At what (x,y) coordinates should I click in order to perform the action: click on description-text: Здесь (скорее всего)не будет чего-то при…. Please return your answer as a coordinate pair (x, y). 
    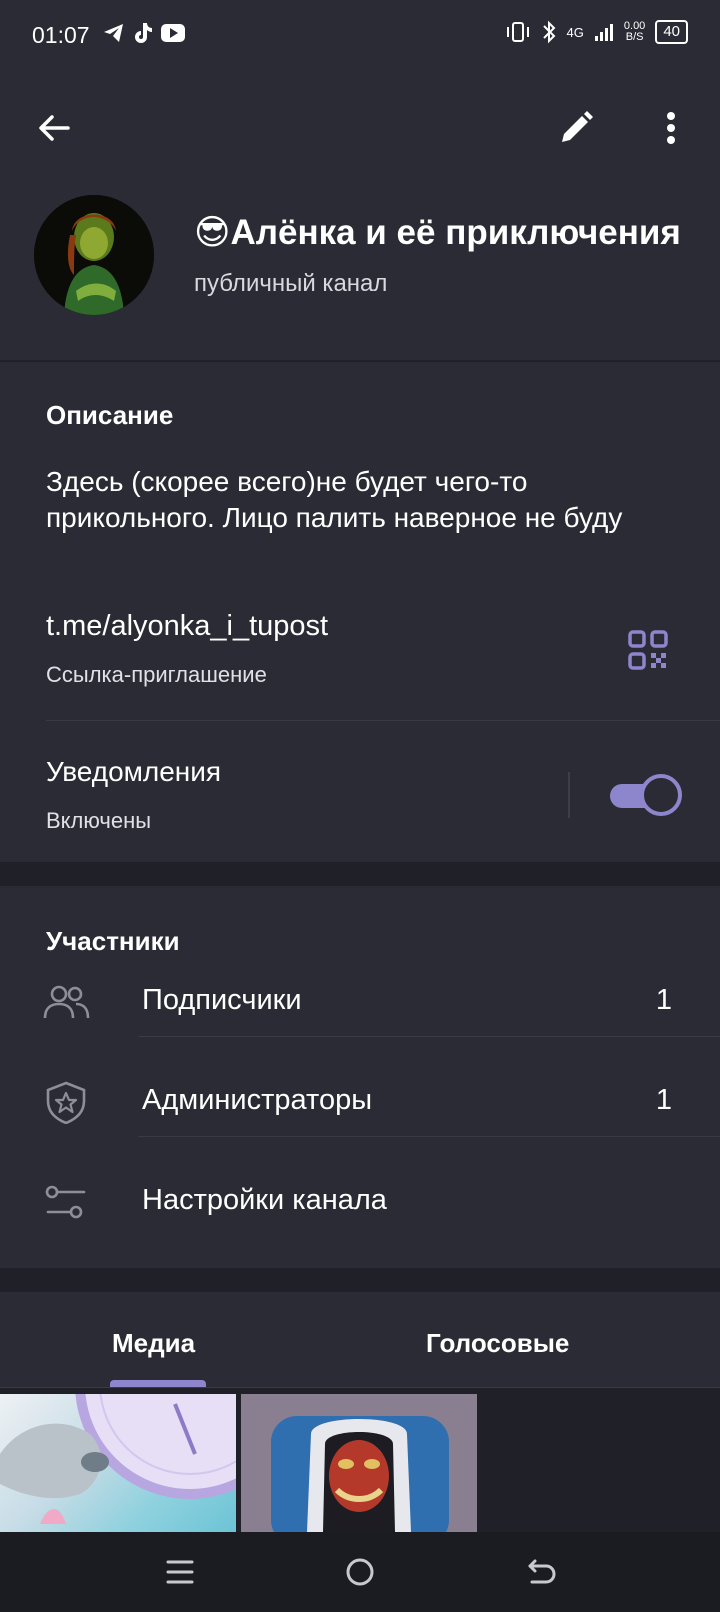
    Looking at the image, I should click on (334, 499).